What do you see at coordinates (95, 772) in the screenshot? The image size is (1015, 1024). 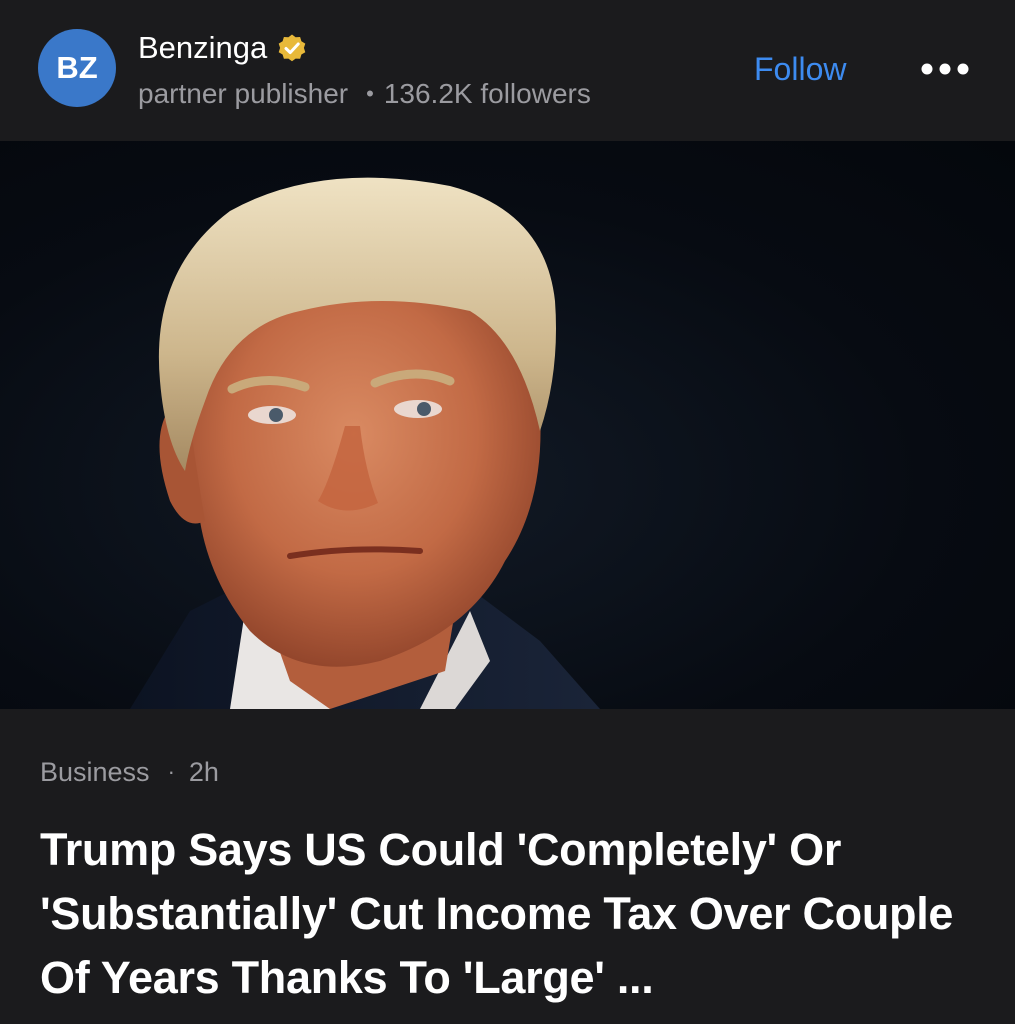 I see `article-category: Business` at bounding box center [95, 772].